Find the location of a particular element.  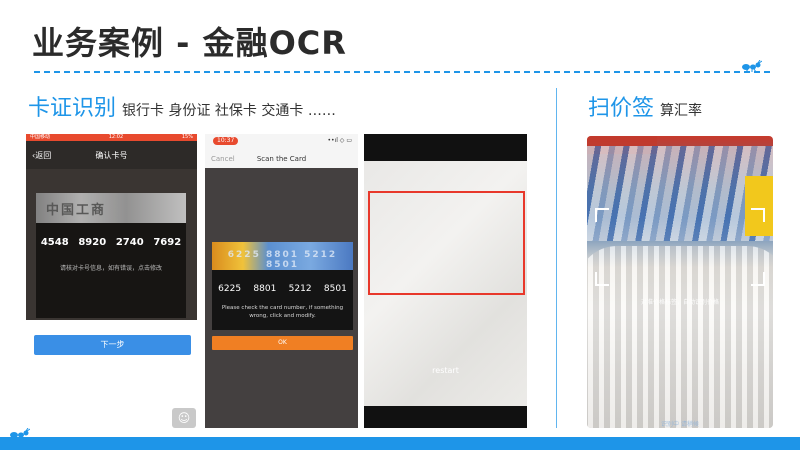

camera-preview: restart is located at coordinates (445, 283).